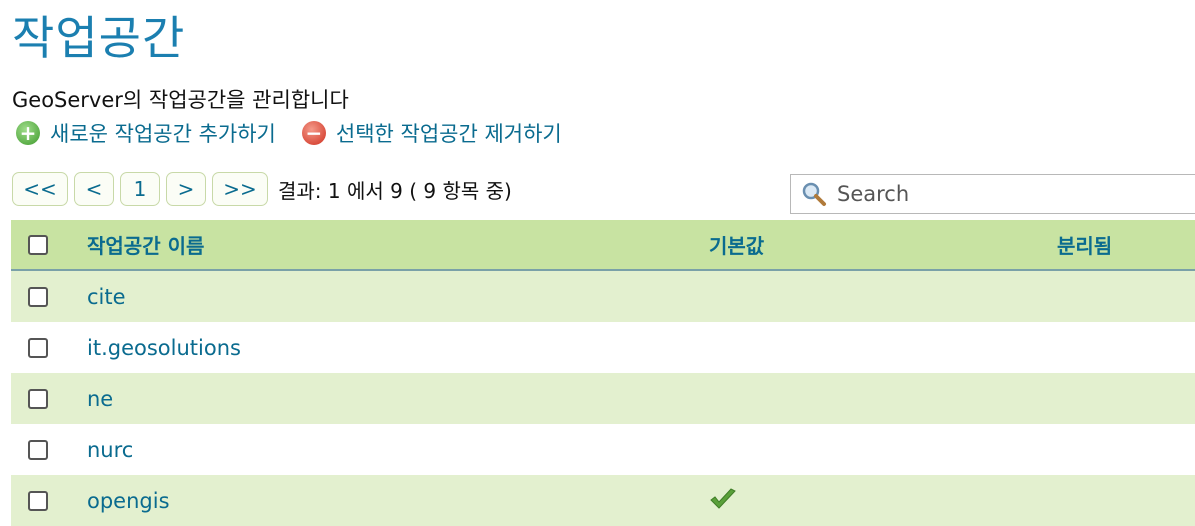  What do you see at coordinates (140, 189) in the screenshot?
I see `page-1-button: 1` at bounding box center [140, 189].